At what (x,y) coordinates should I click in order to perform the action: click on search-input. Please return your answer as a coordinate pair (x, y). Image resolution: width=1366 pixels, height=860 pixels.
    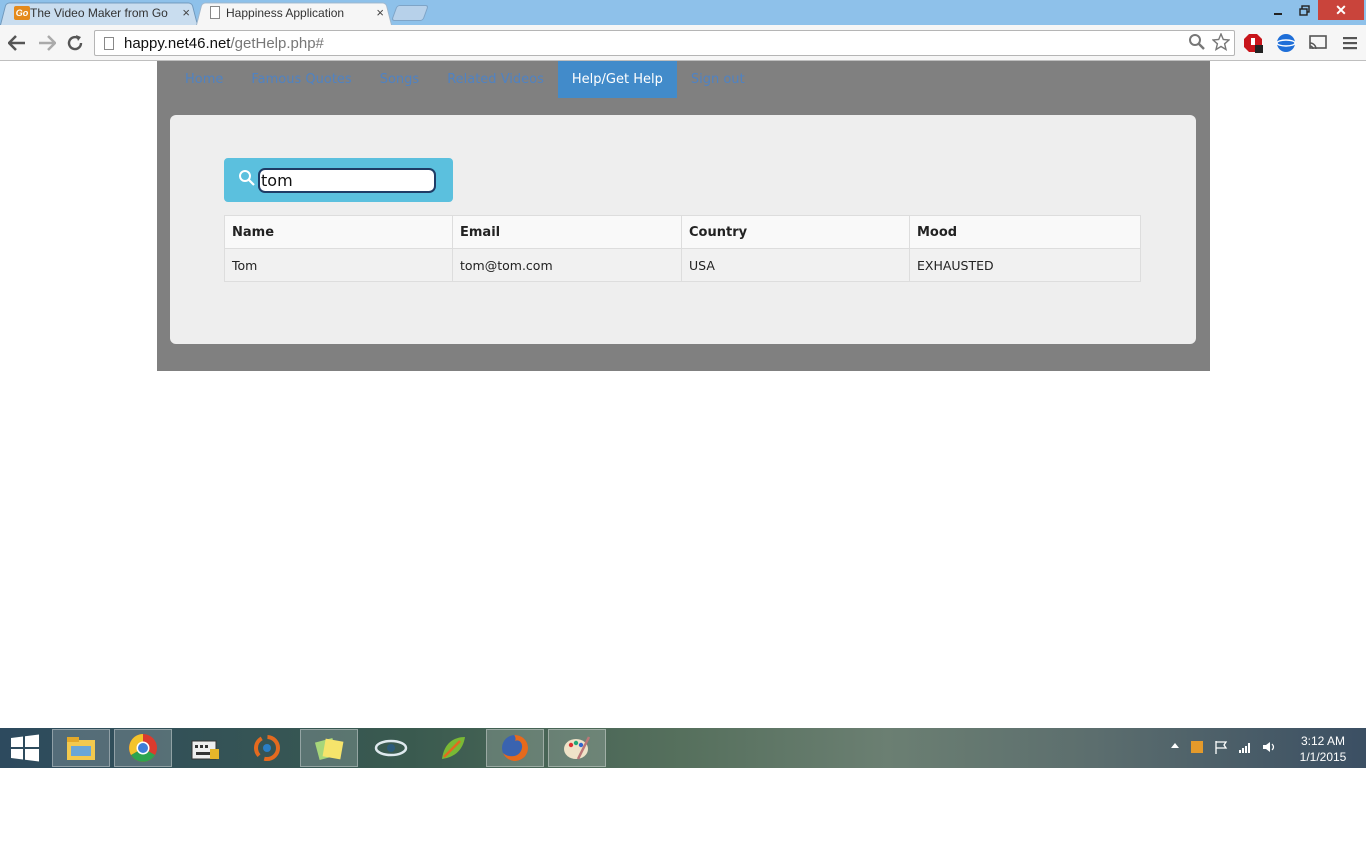
    Looking at the image, I should click on (347, 180).